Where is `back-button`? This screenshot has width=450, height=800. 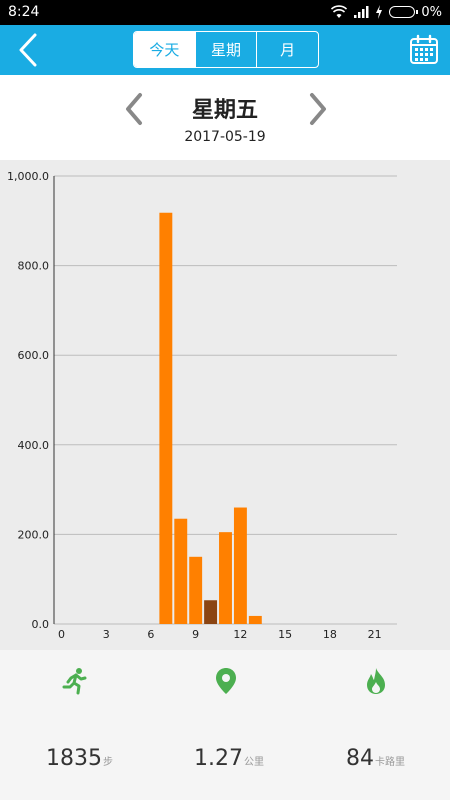 back-button is located at coordinates (28, 50).